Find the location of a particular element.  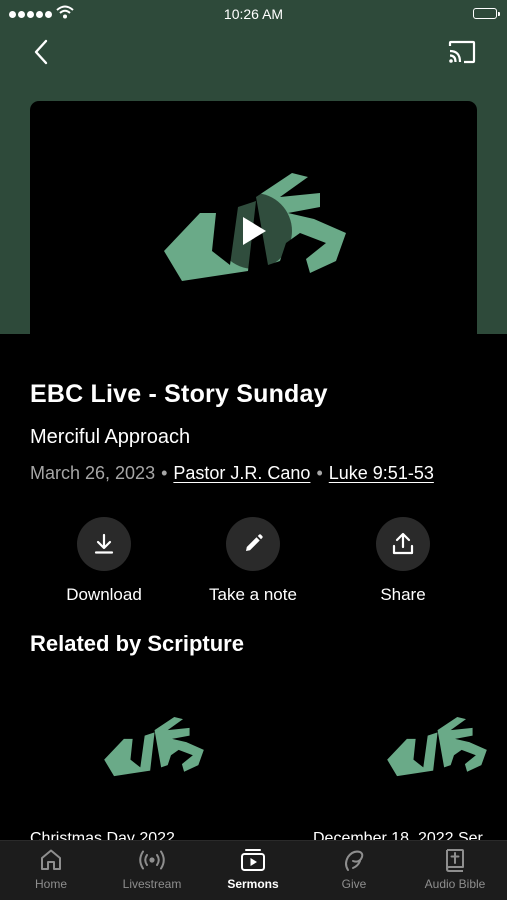

pencil-icon is located at coordinates (254, 542).